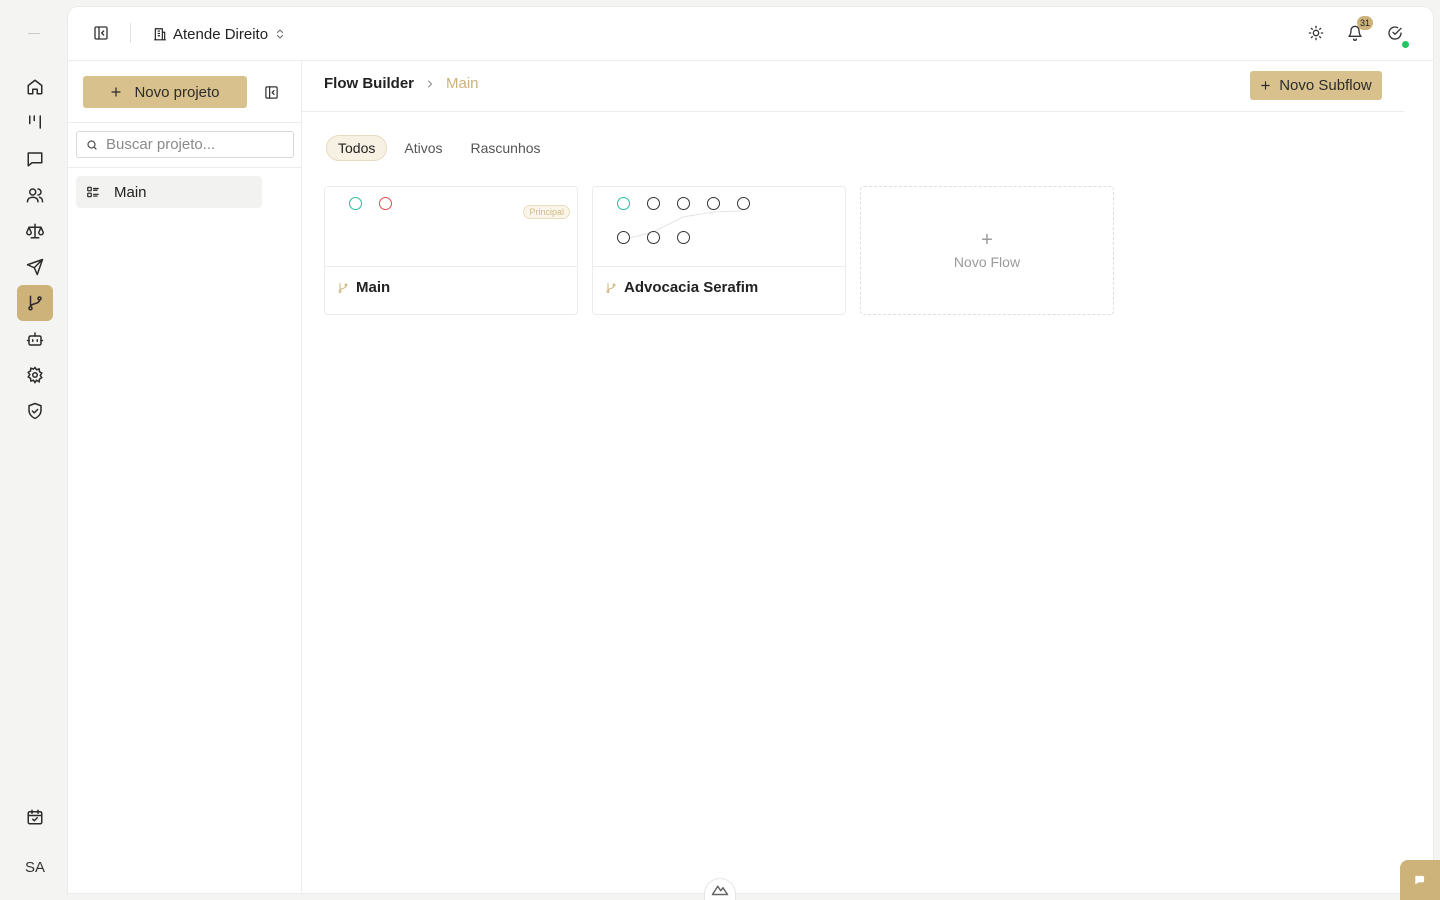 This screenshot has width=1440, height=900. What do you see at coordinates (505, 148) in the screenshot?
I see `tab-rascunhos: Rascunhos` at bounding box center [505, 148].